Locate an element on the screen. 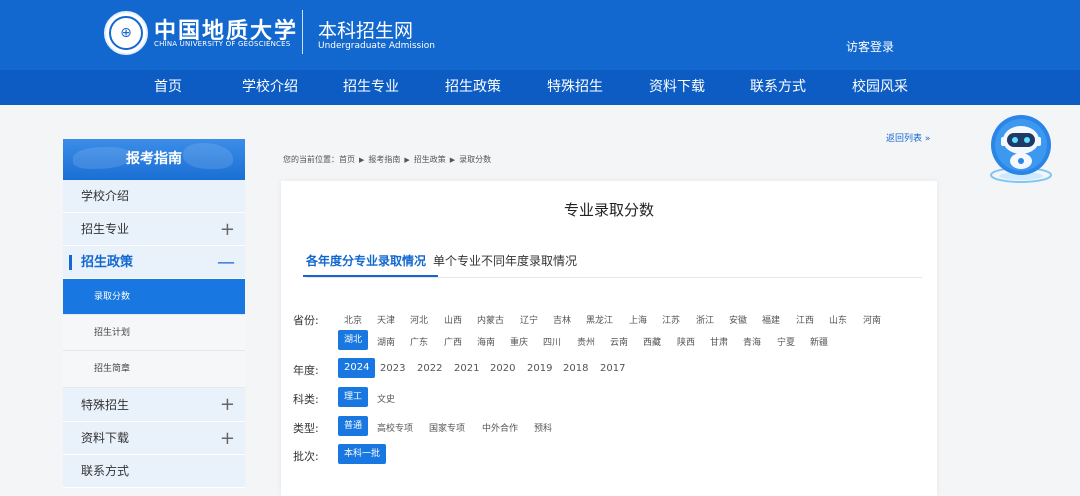 The width and height of the screenshot is (1080, 496). province-option: 辽宁 is located at coordinates (529, 319).